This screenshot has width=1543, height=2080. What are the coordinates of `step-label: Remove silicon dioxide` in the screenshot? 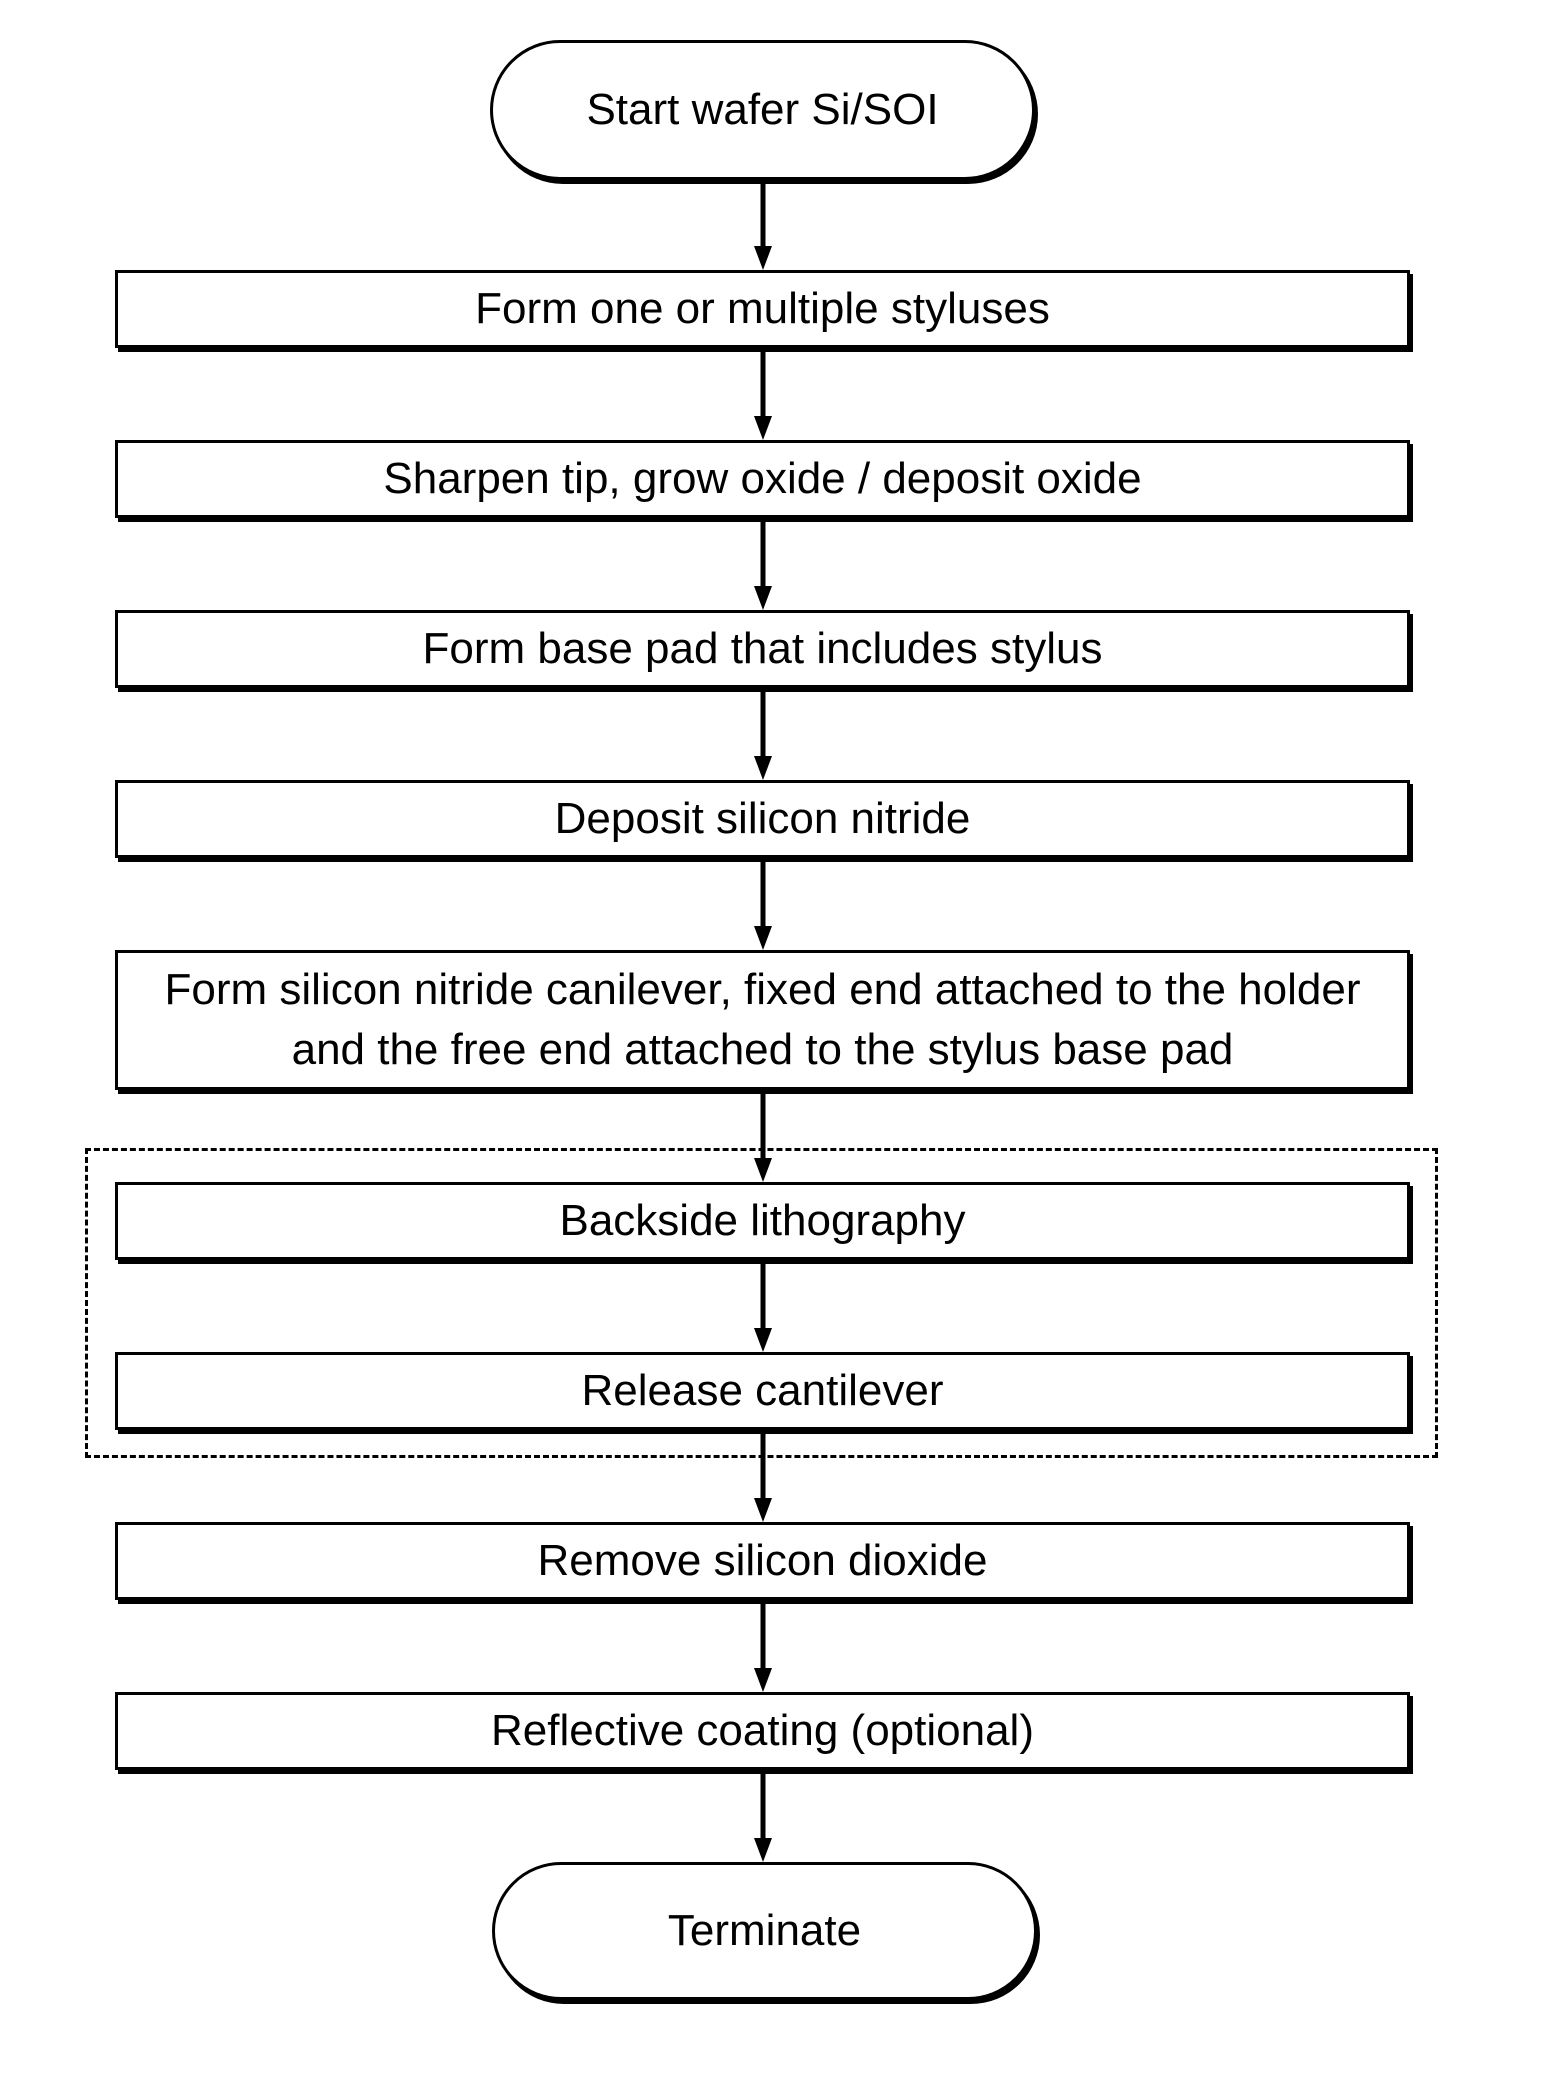 It's located at (762, 1560).